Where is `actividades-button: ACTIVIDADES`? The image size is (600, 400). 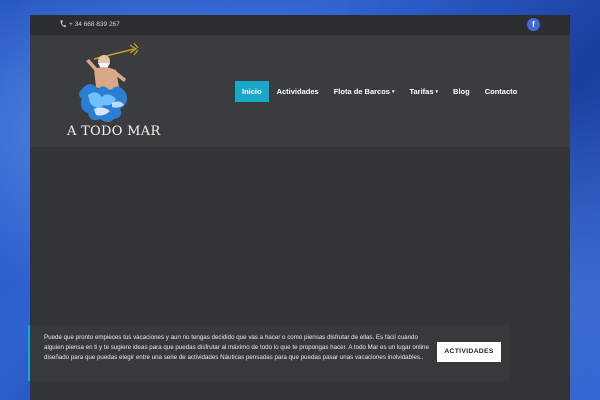
actividades-button: ACTIVIDADES is located at coordinates (469, 352).